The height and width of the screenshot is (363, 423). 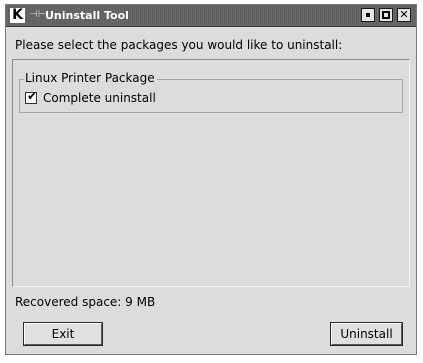 I want to click on maximize-icon, so click(x=386, y=15).